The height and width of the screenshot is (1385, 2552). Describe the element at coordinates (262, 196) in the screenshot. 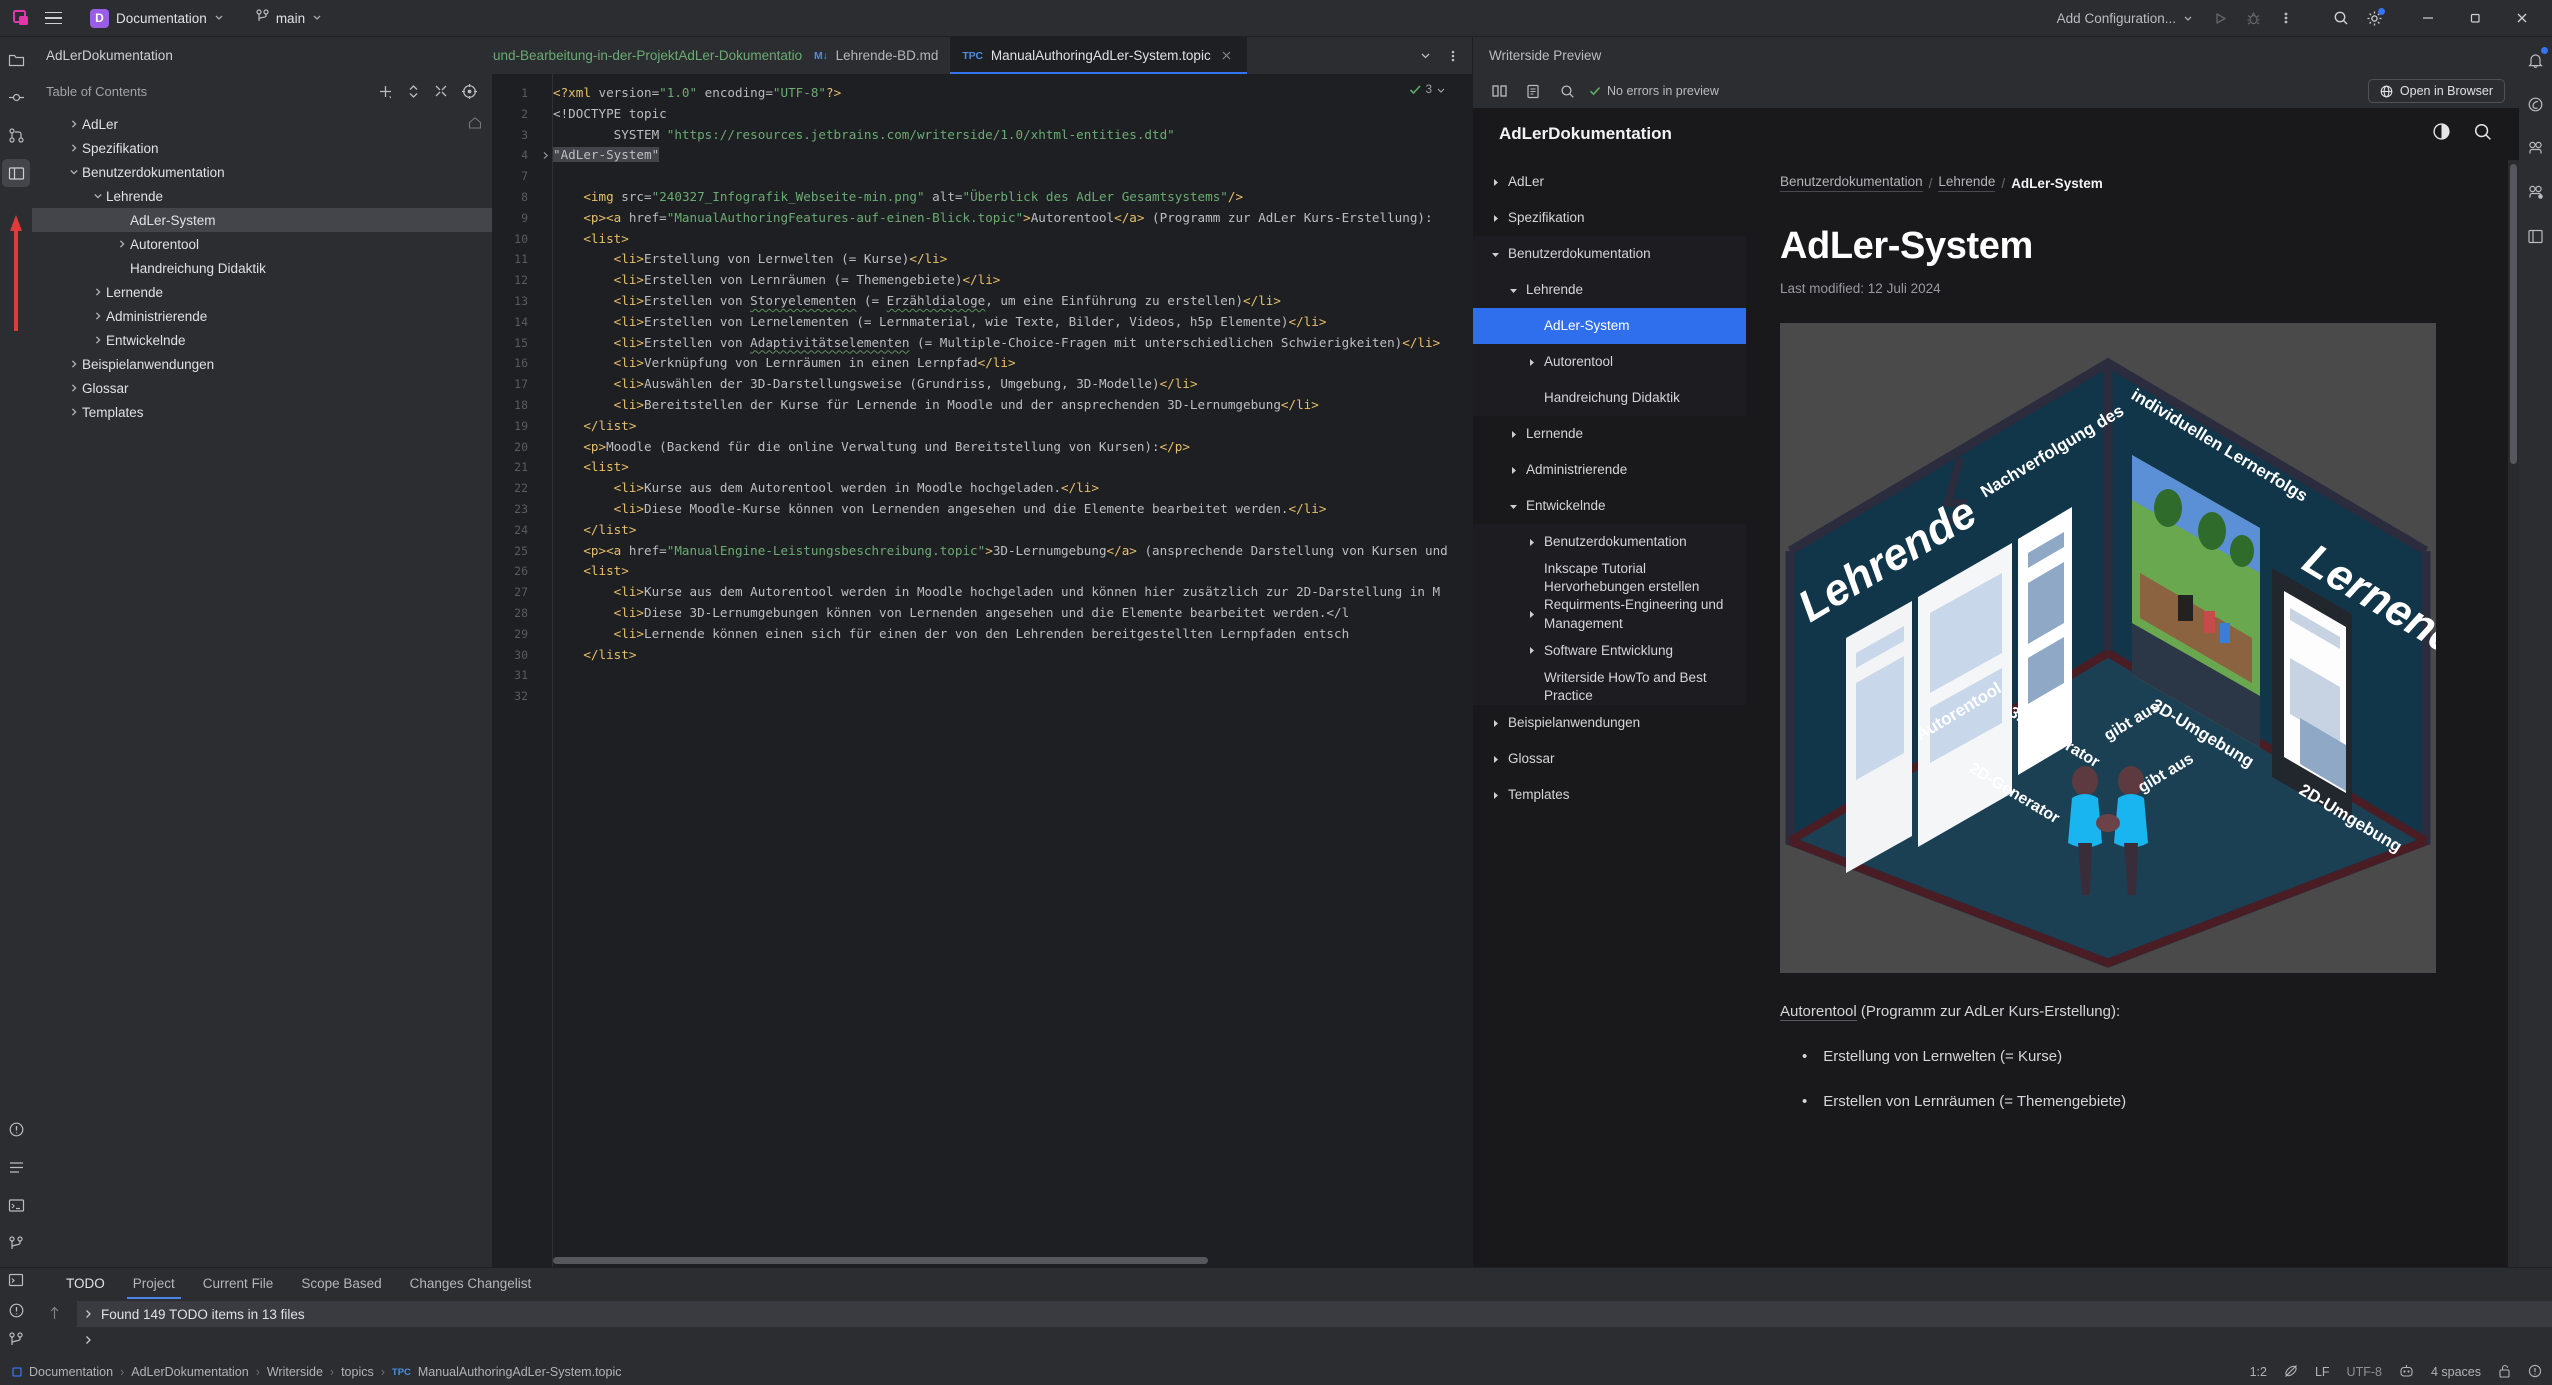

I see `toc-item-lehrende: Lehrende` at that location.